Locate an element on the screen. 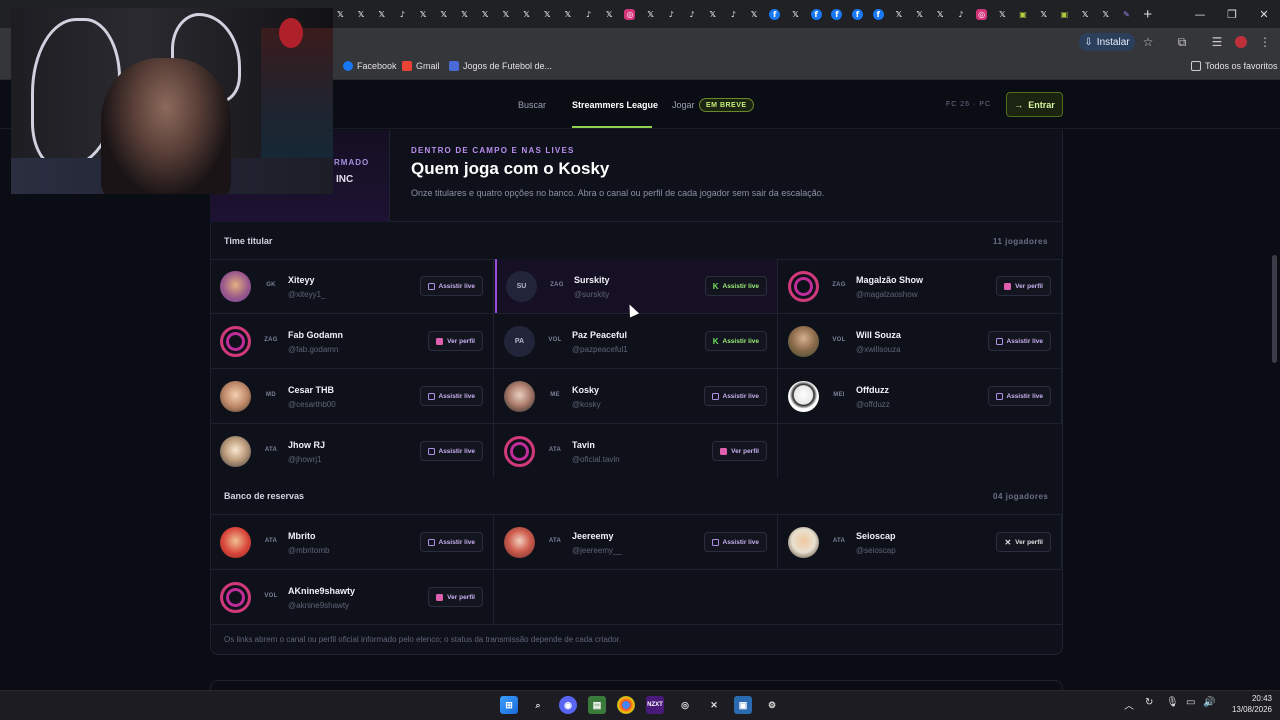 This screenshot has height=720, width=1280. start-icon: ⊞ is located at coordinates (509, 705).